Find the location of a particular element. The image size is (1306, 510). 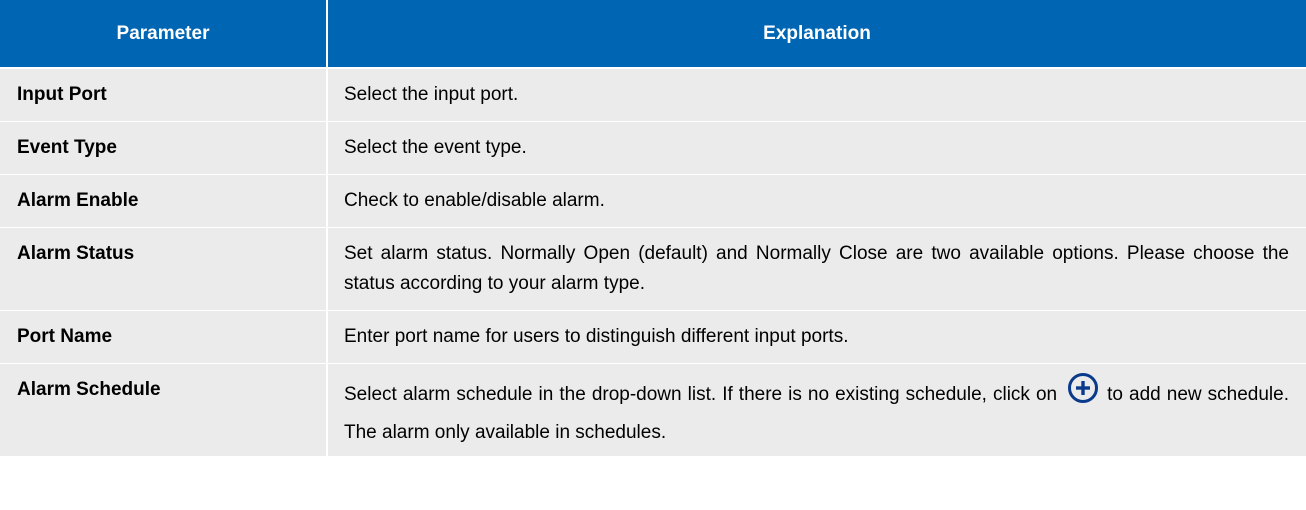

parameter-cell: Port Name is located at coordinates (164, 337).